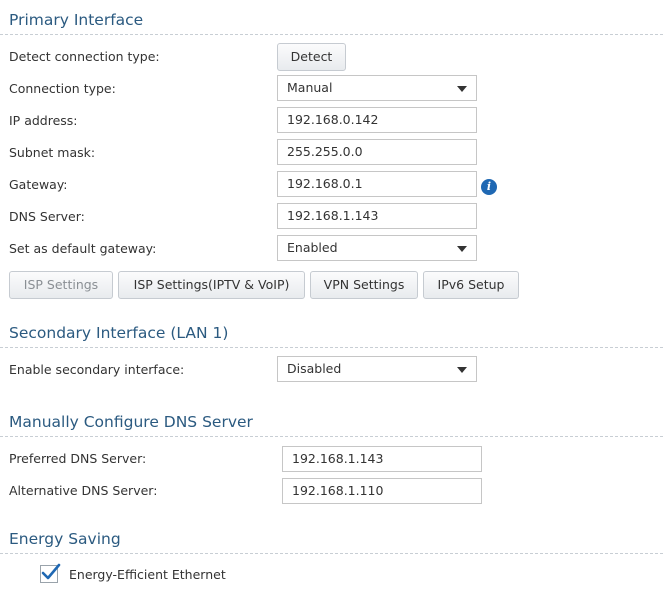  I want to click on connection-type-value: Manual, so click(310, 87).